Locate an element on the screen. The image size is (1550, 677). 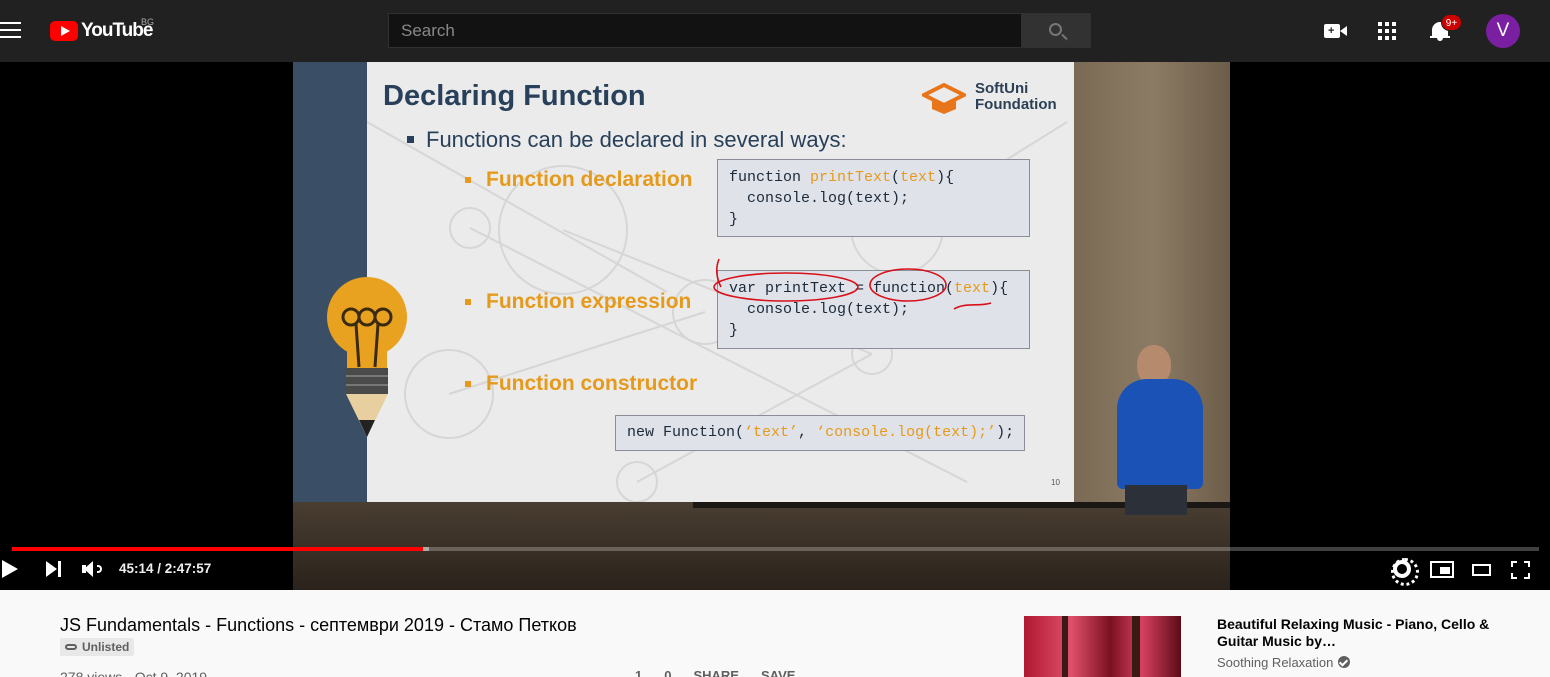
search-bar is located at coordinates (739, 30).